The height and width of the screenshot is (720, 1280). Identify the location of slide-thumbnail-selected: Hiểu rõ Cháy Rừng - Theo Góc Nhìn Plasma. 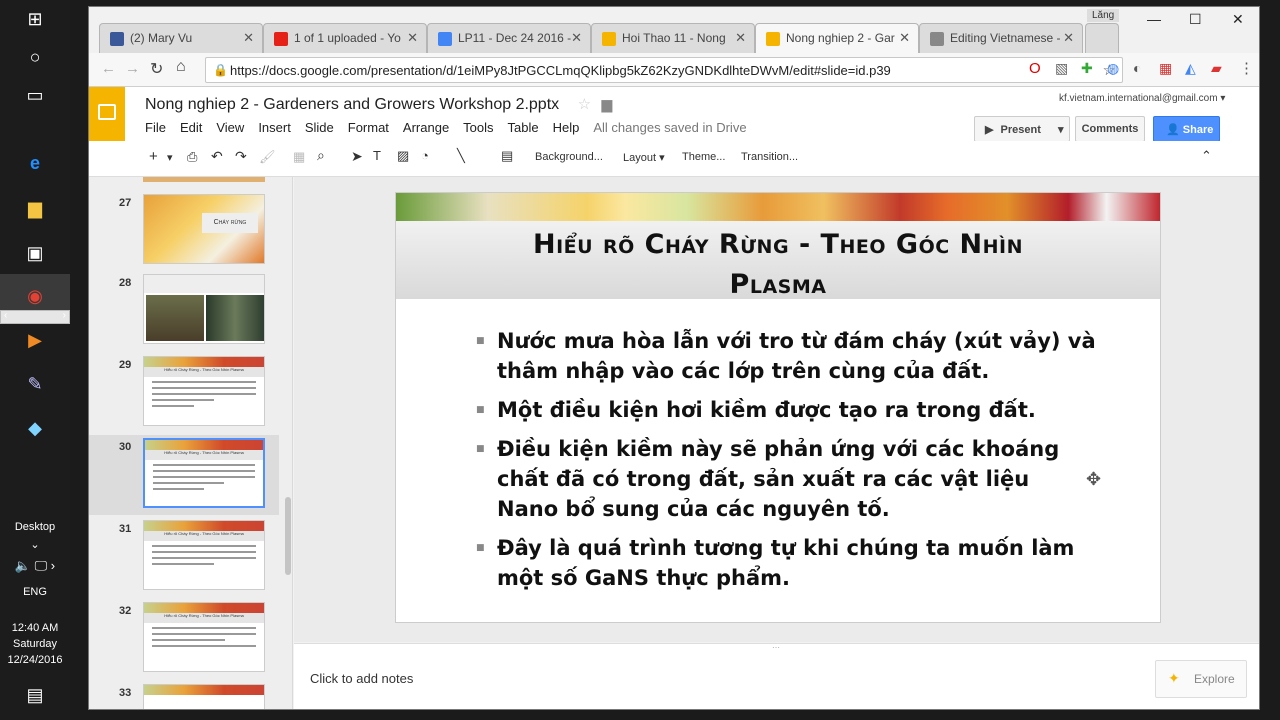
(204, 473).